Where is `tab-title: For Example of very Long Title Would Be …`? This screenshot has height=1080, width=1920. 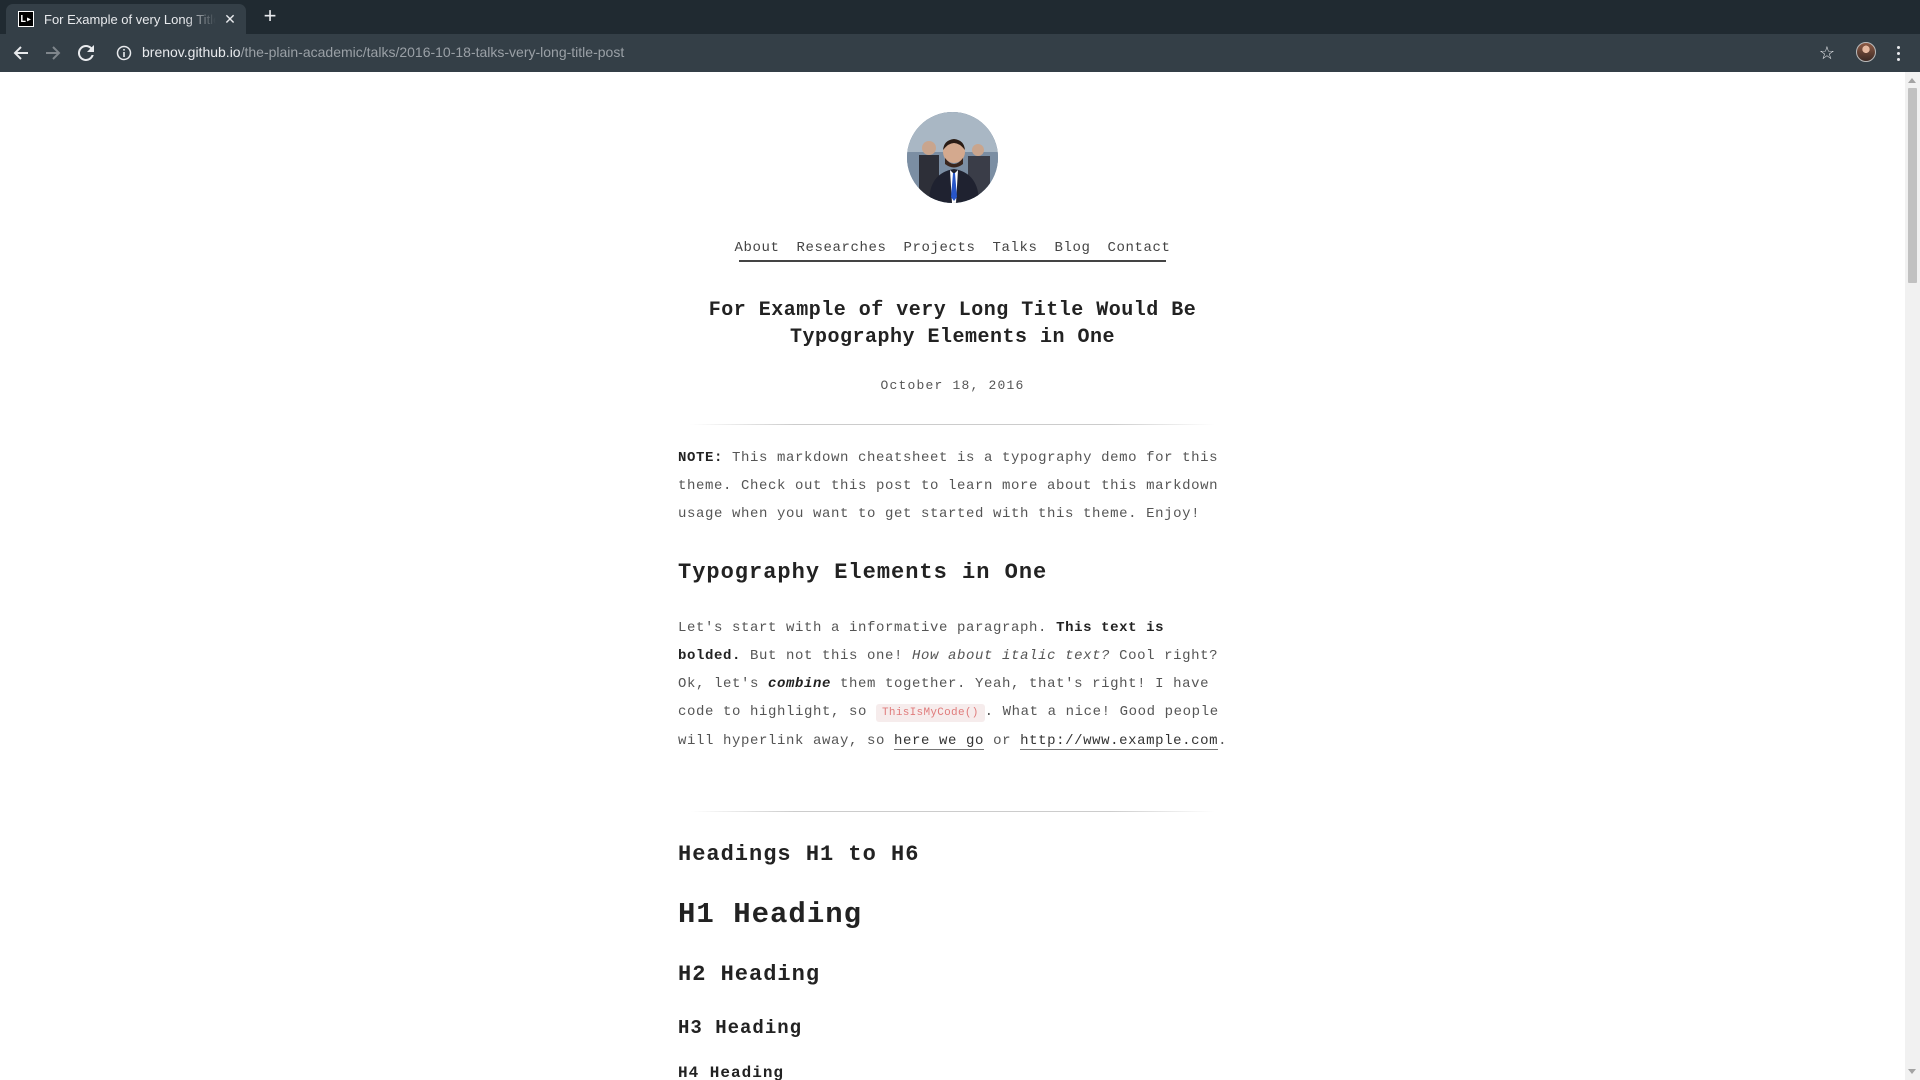 tab-title: For Example of very Long Title Would Be … is located at coordinates (130, 19).